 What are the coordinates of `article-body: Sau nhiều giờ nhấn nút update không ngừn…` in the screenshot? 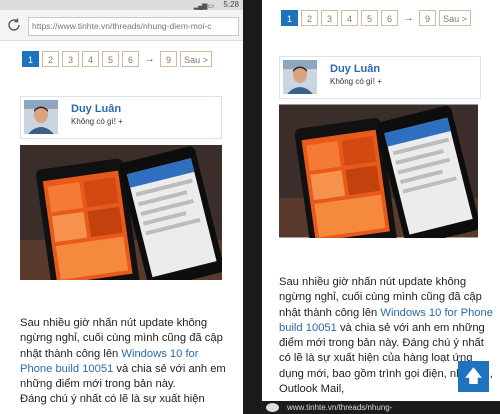 It's located at (125, 362).